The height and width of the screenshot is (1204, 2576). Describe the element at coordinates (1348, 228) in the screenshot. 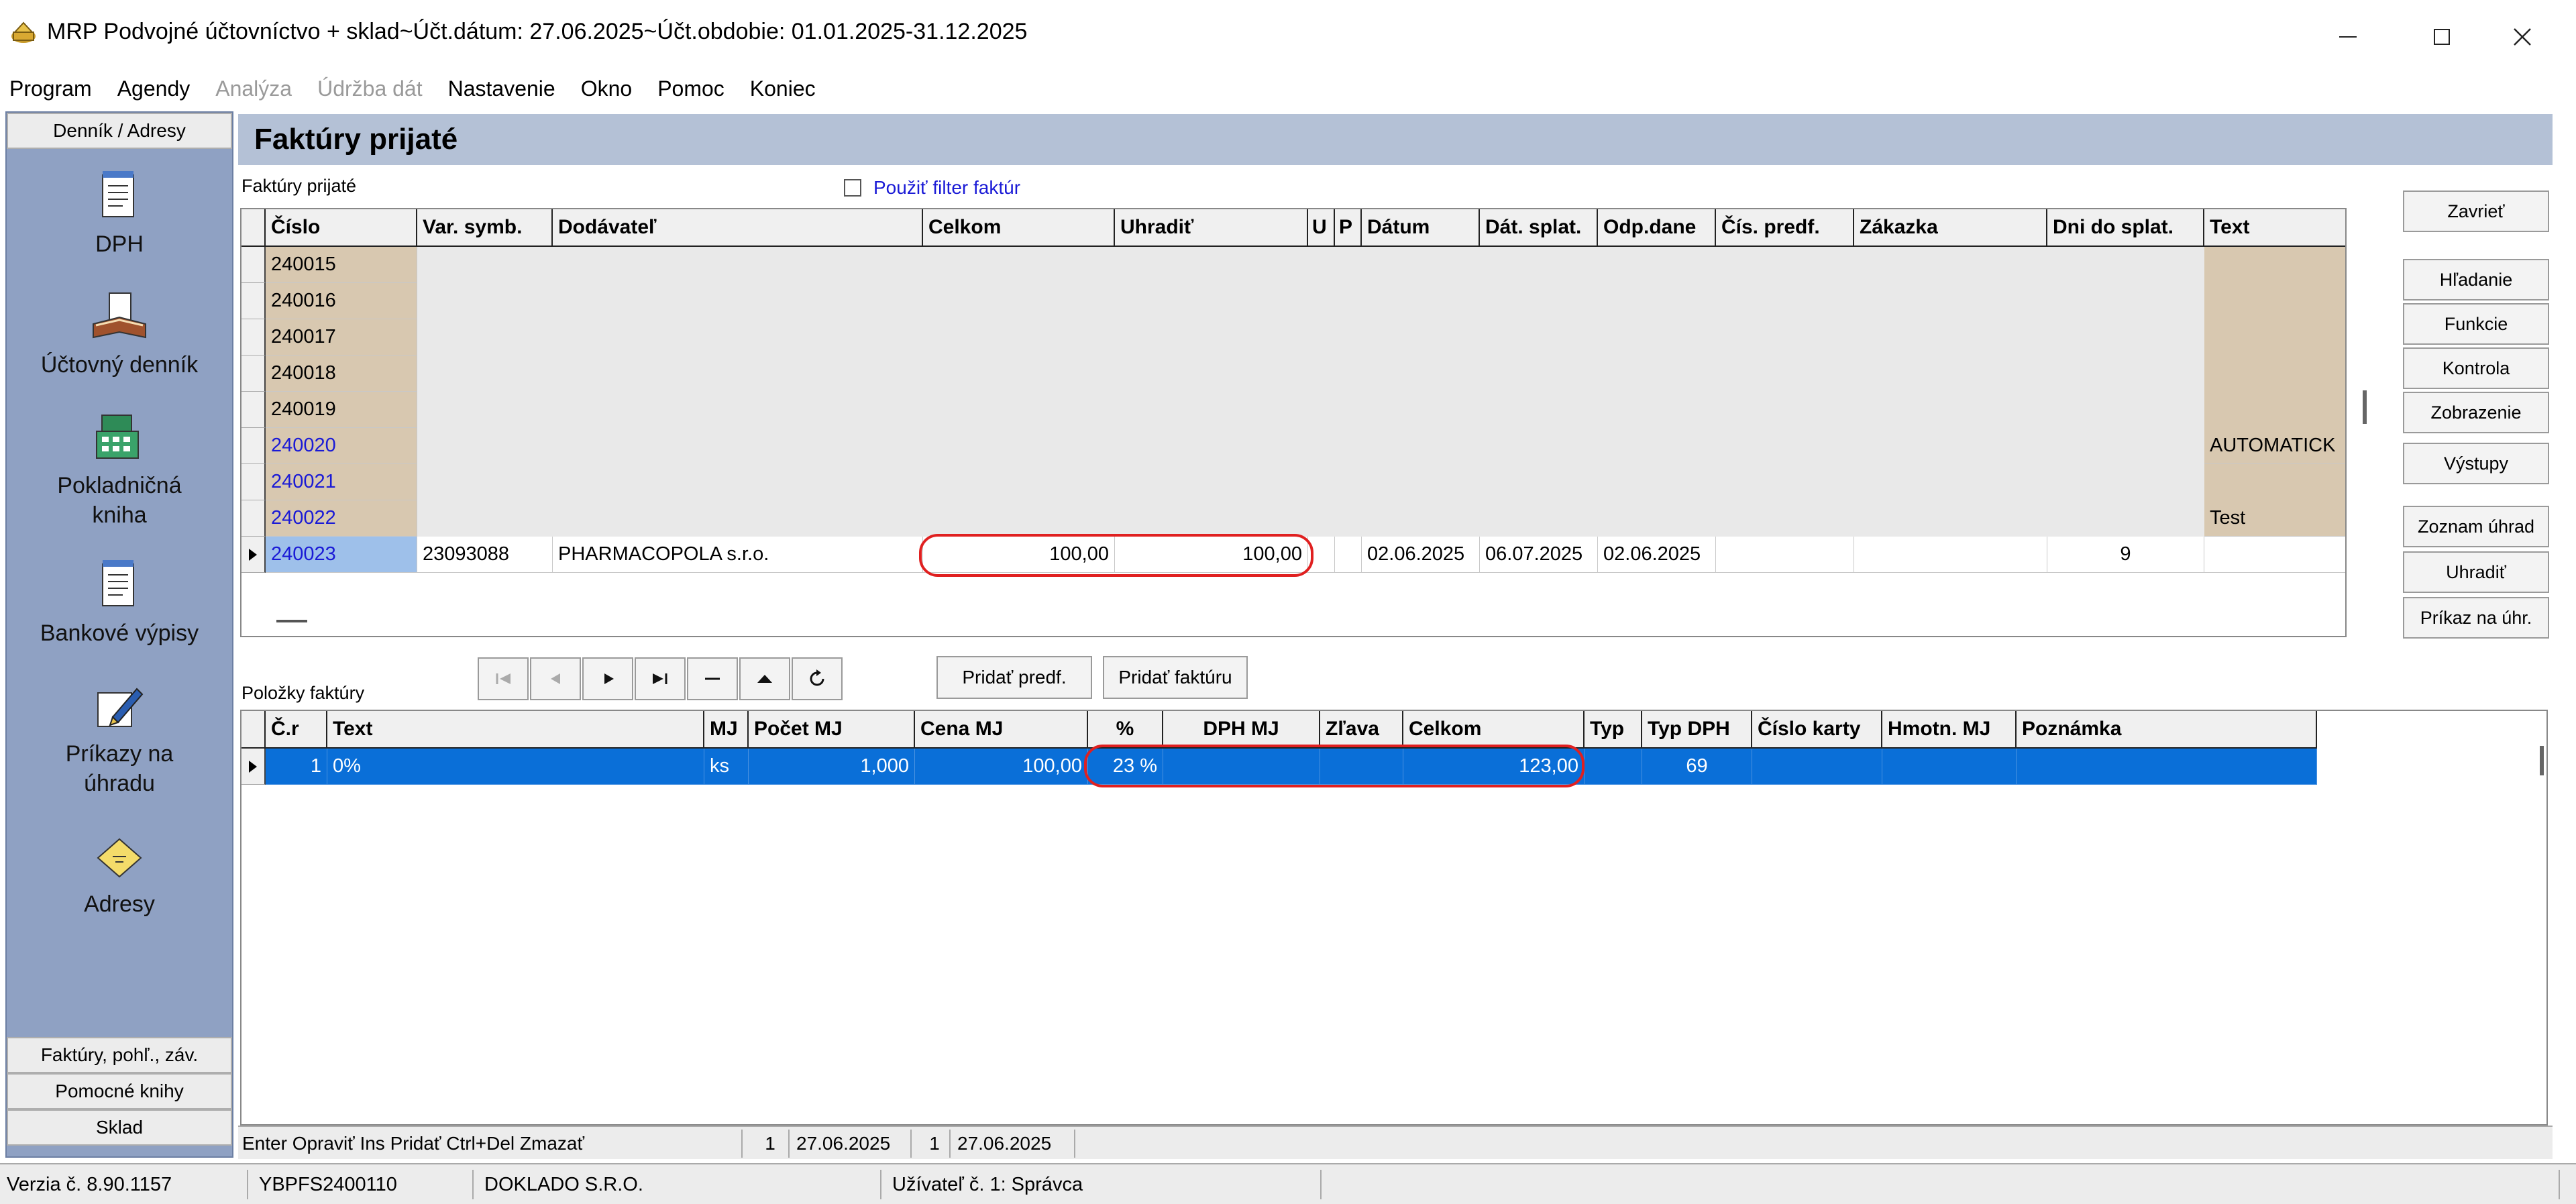

I see `col-header-p: P` at that location.